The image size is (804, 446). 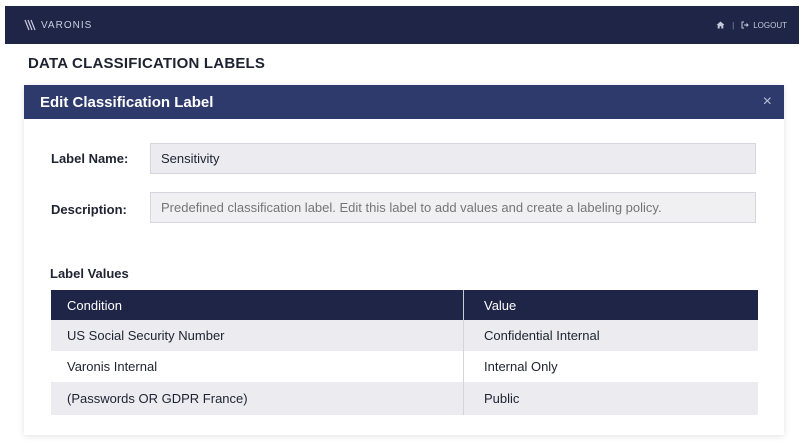 I want to click on label-name-row: Label Name:, so click(x=101, y=158).